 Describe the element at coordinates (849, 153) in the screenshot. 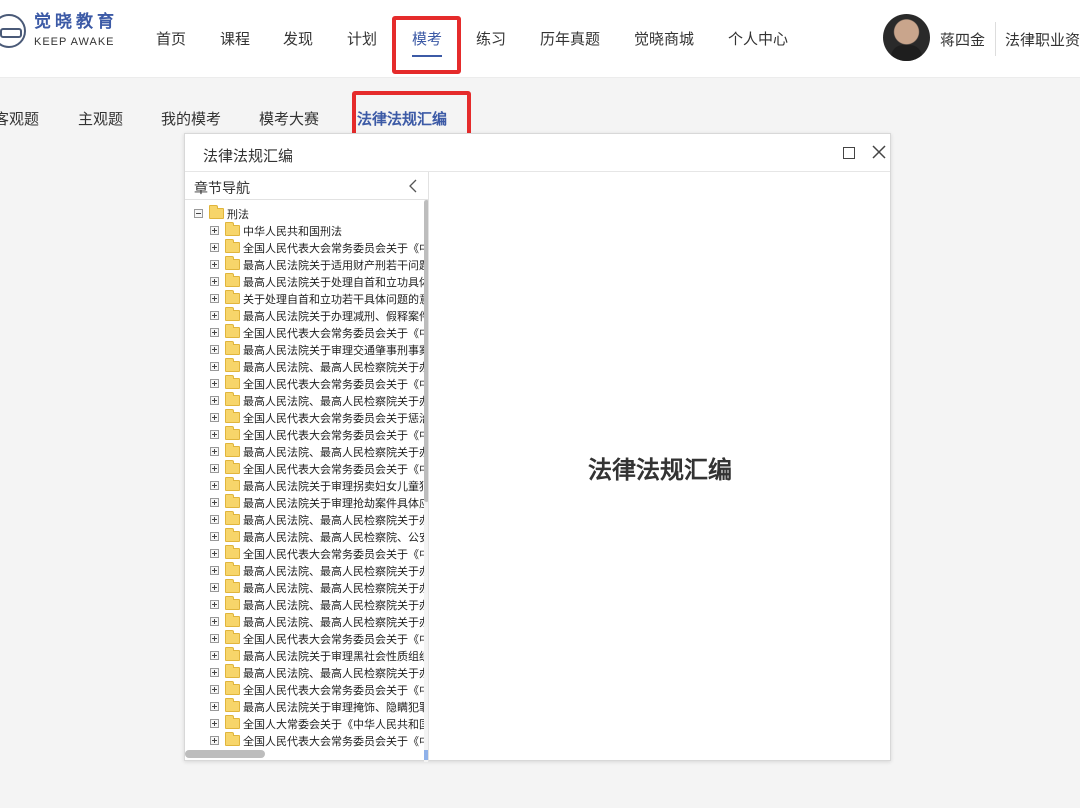

I see `maximize-icon` at that location.